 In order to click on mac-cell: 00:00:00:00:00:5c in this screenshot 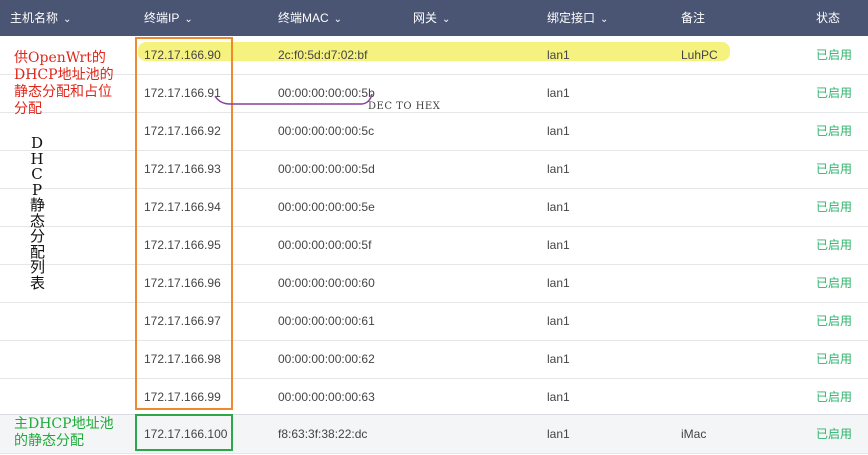, I will do `click(326, 131)`.